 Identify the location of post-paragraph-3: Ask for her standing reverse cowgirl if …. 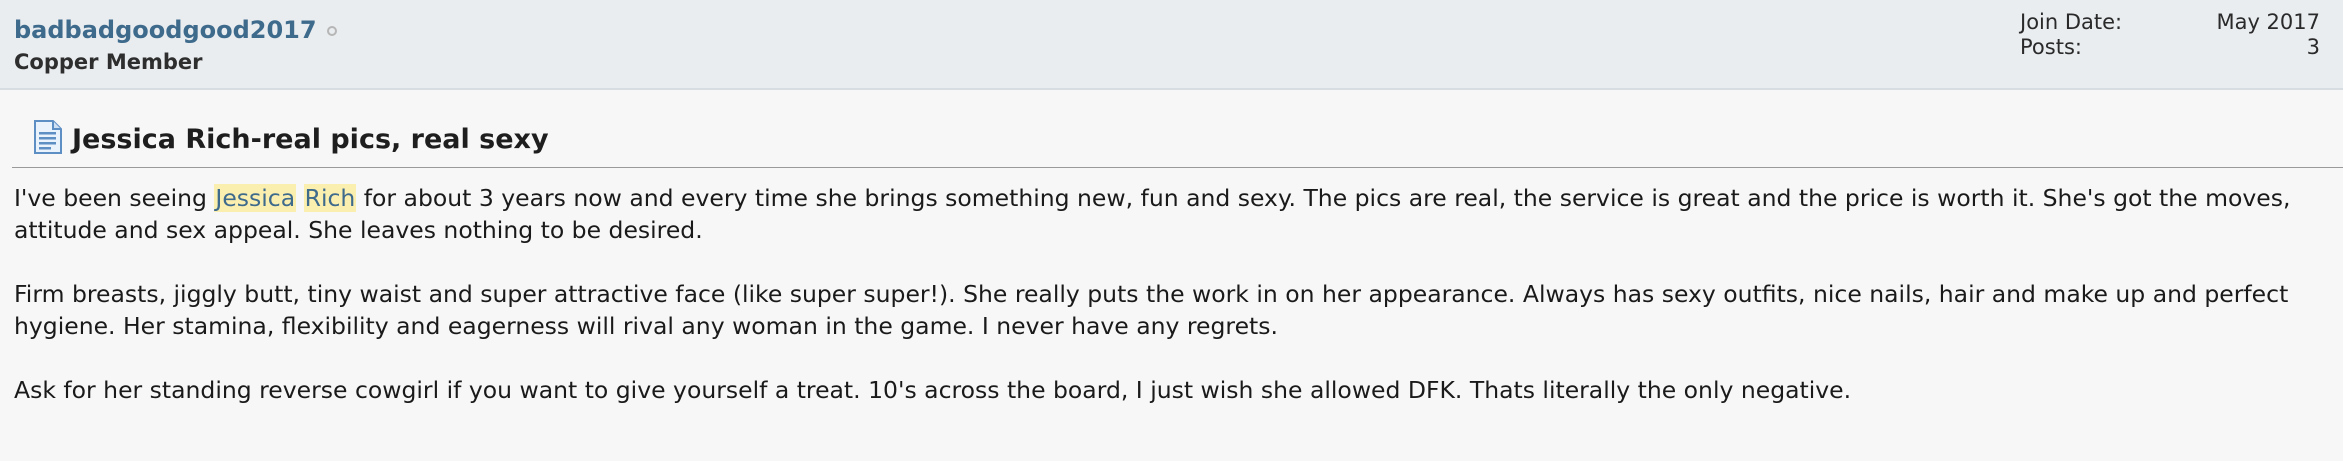
(933, 390).